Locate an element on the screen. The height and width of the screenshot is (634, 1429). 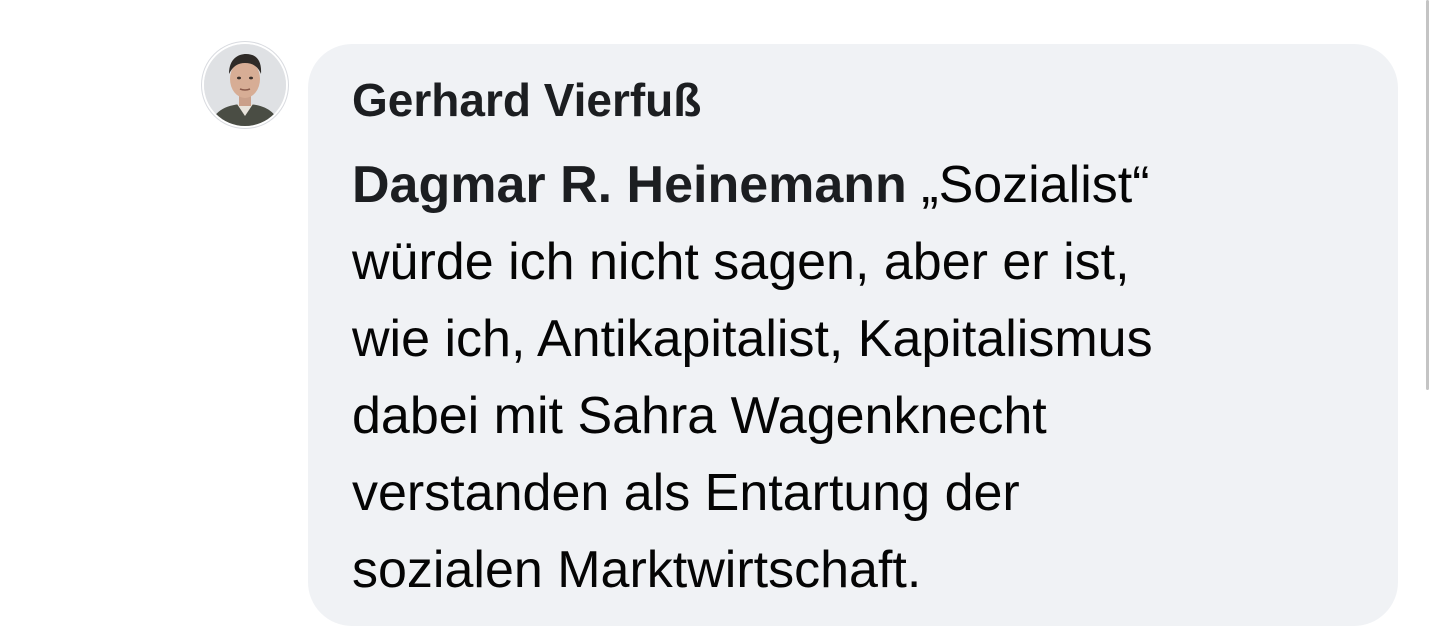
avatar-photo-icon is located at coordinates (245, 85).